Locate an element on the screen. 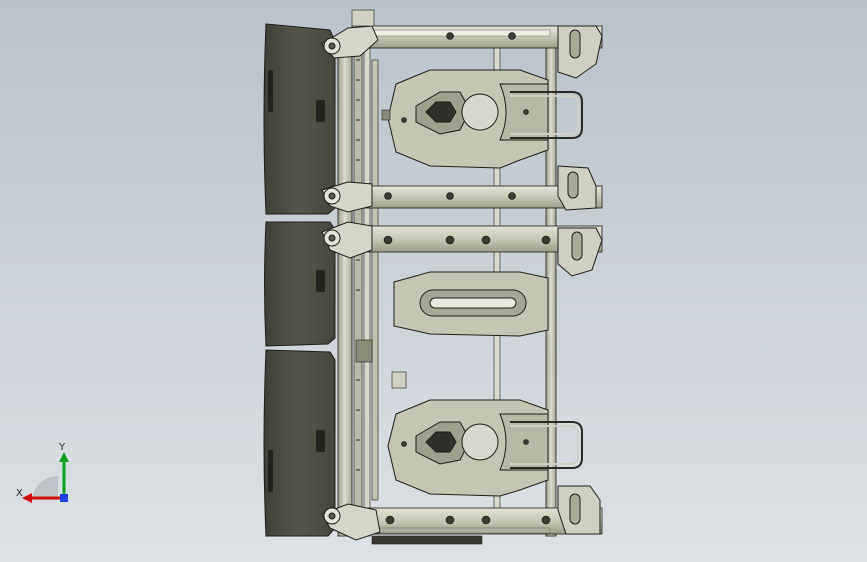 The image size is (867, 562). cushion-group is located at coordinates (299, 280).